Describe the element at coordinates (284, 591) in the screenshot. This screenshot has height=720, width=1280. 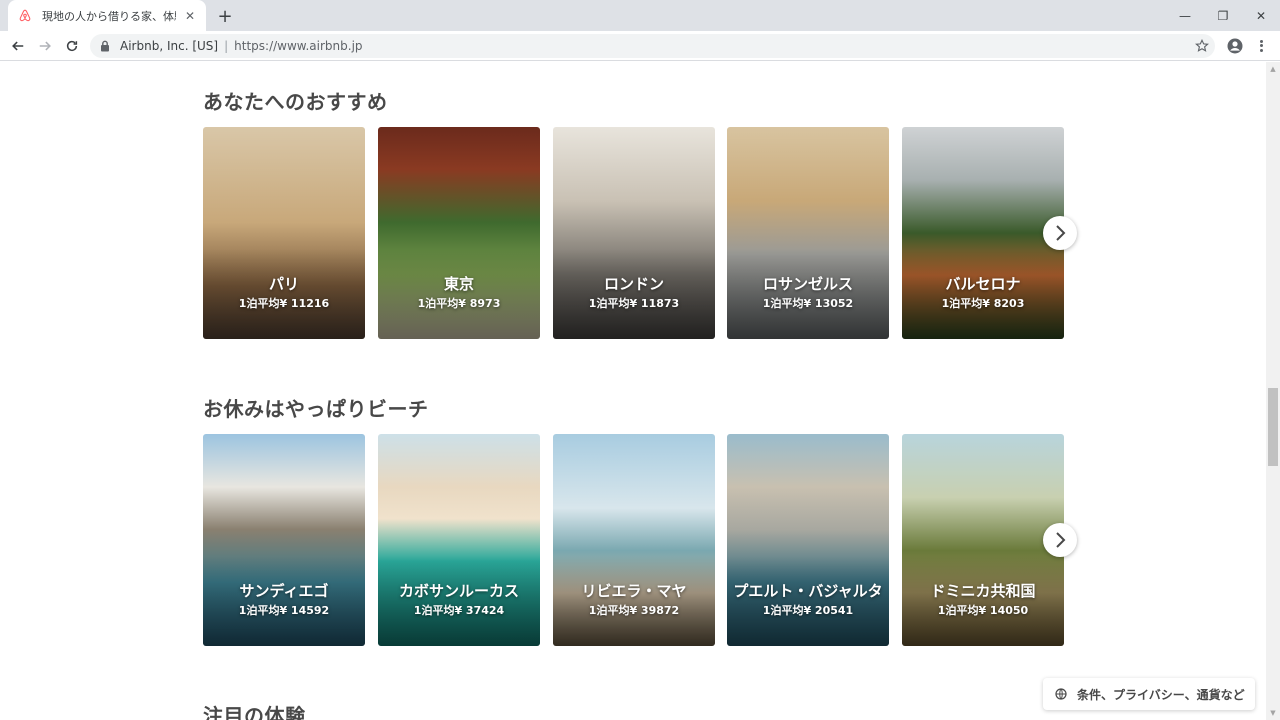
I see `card-city: サンディエゴ` at that location.